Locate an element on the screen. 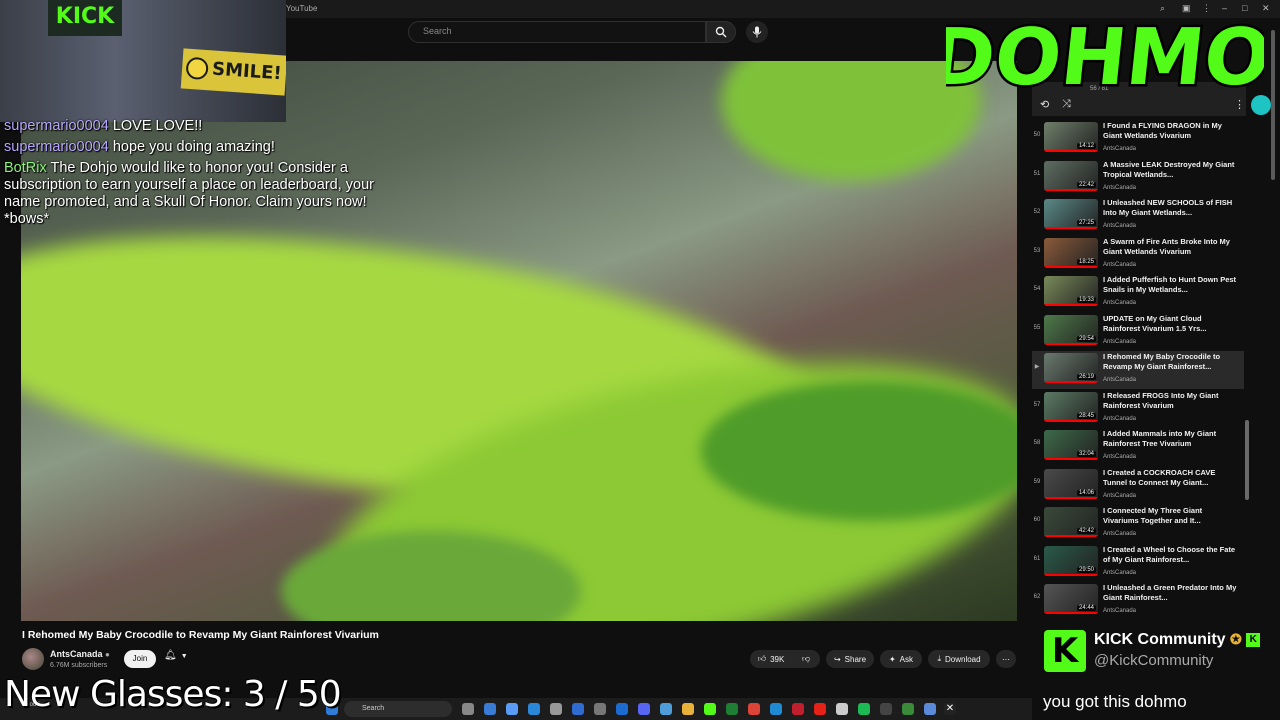  search-input: Search is located at coordinates (557, 32).